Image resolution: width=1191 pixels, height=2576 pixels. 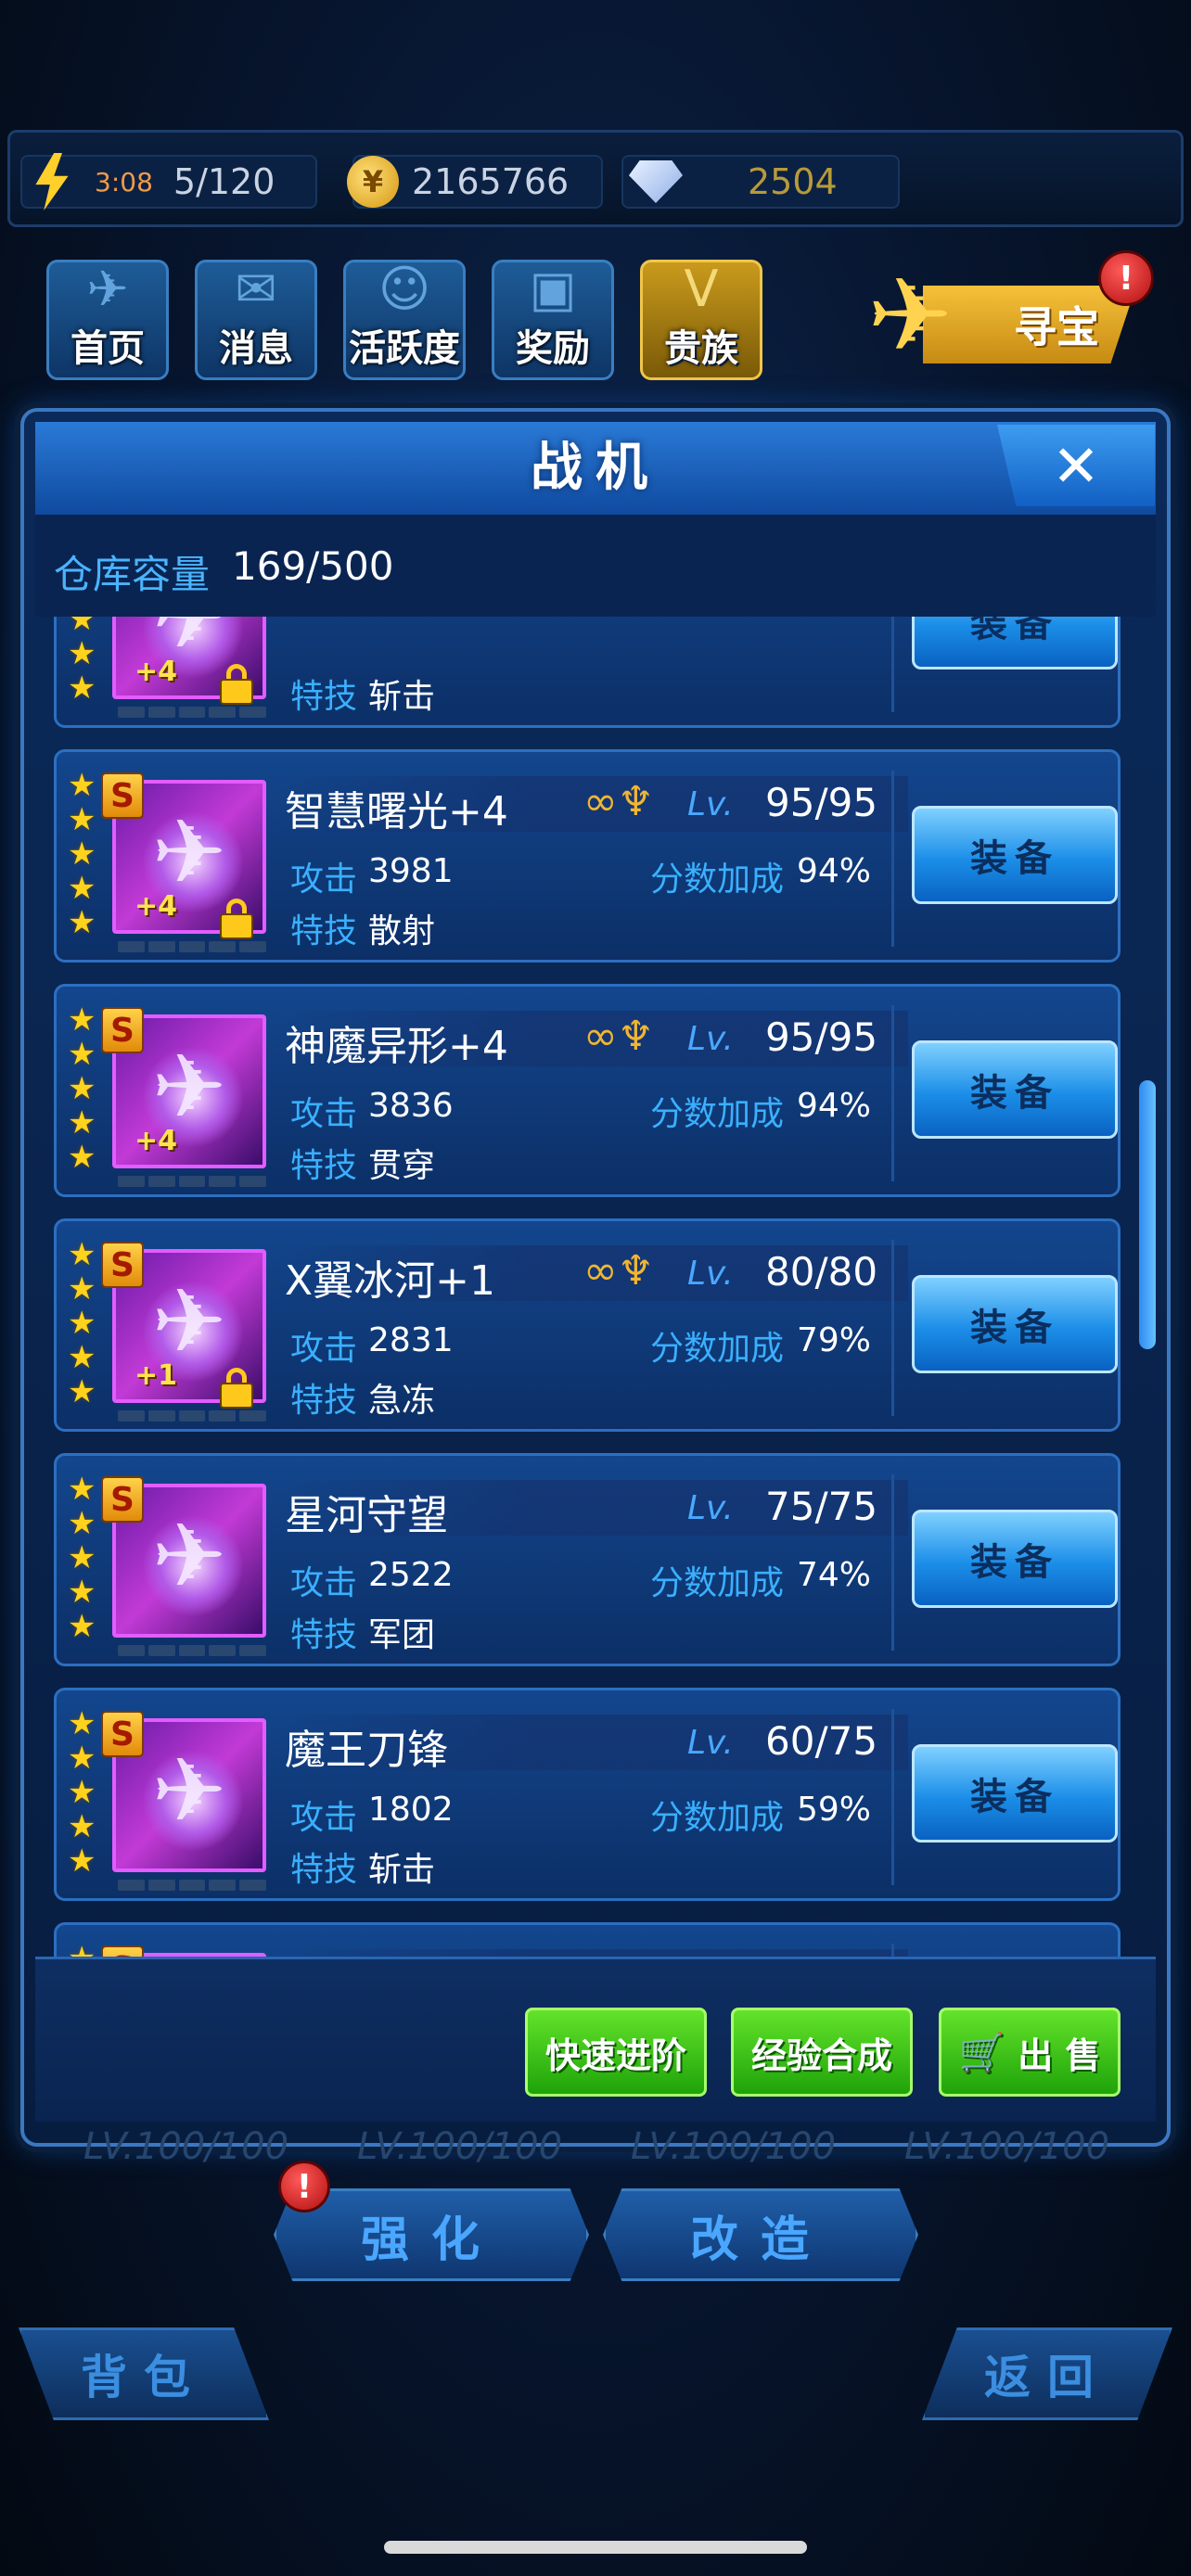 What do you see at coordinates (404, 320) in the screenshot?
I see `nav-activity-button: ☺ 活跃度` at bounding box center [404, 320].